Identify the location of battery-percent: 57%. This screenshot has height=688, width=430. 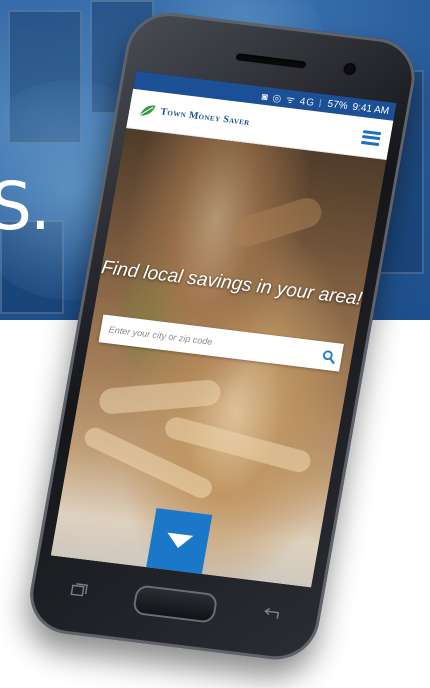
(337, 105).